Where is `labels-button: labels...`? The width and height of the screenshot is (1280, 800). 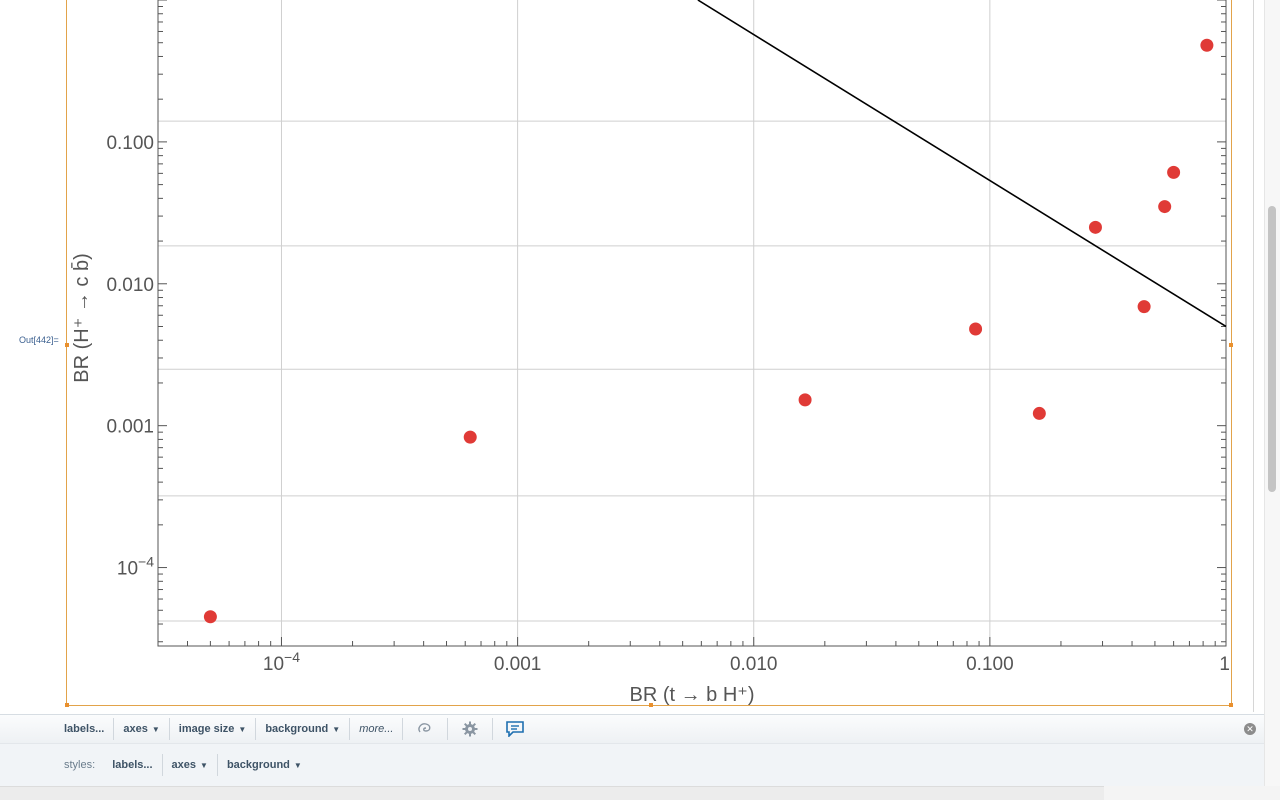 labels-button: labels... is located at coordinates (85, 729).